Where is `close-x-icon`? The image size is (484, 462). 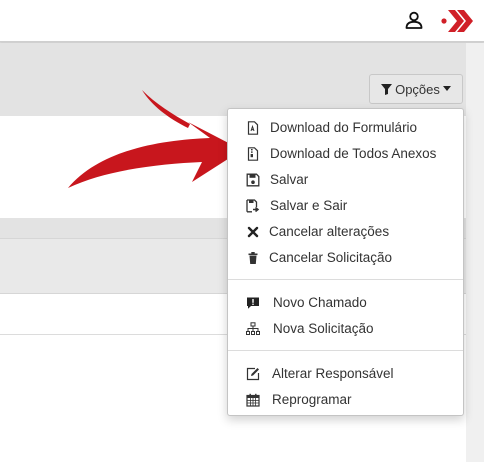 close-x-icon is located at coordinates (253, 232).